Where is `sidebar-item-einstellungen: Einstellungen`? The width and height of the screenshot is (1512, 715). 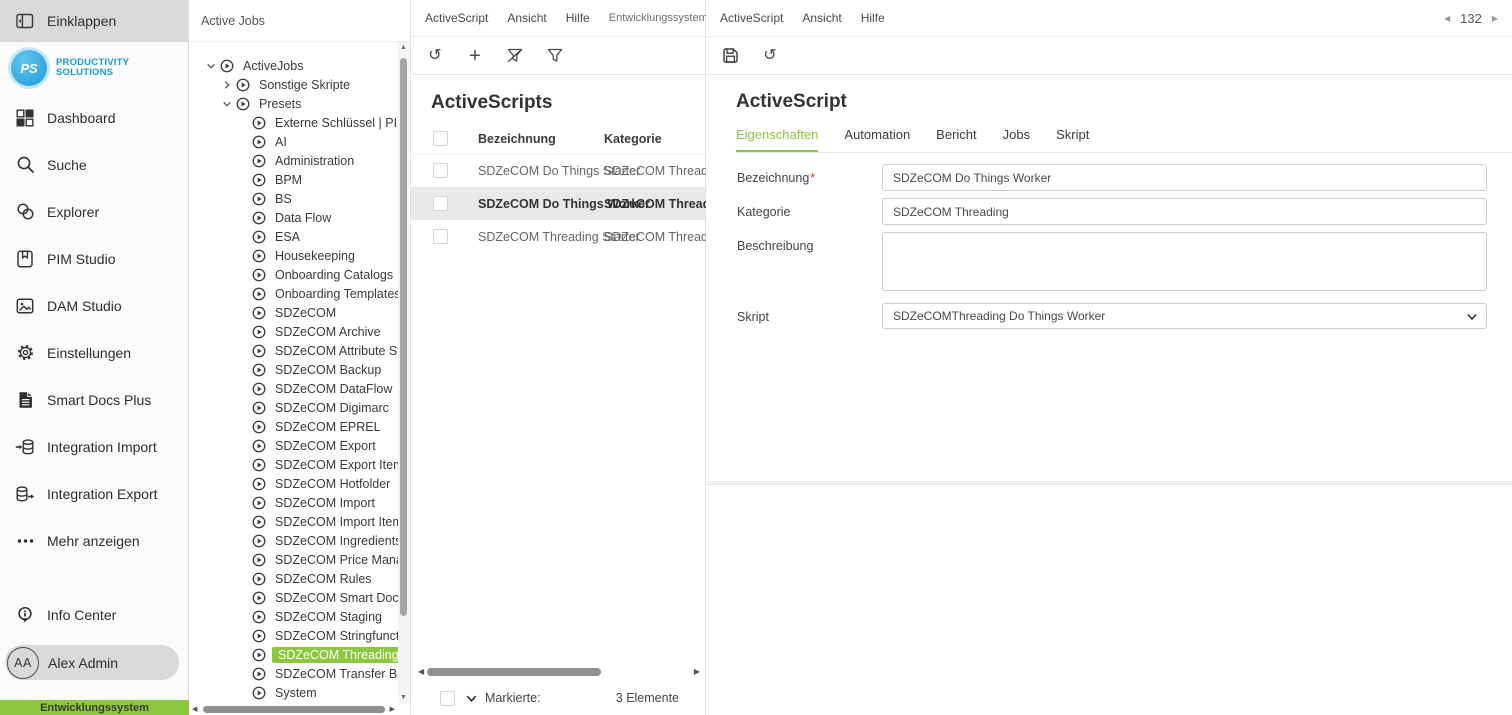 sidebar-item-einstellungen: Einstellungen is located at coordinates (94, 352).